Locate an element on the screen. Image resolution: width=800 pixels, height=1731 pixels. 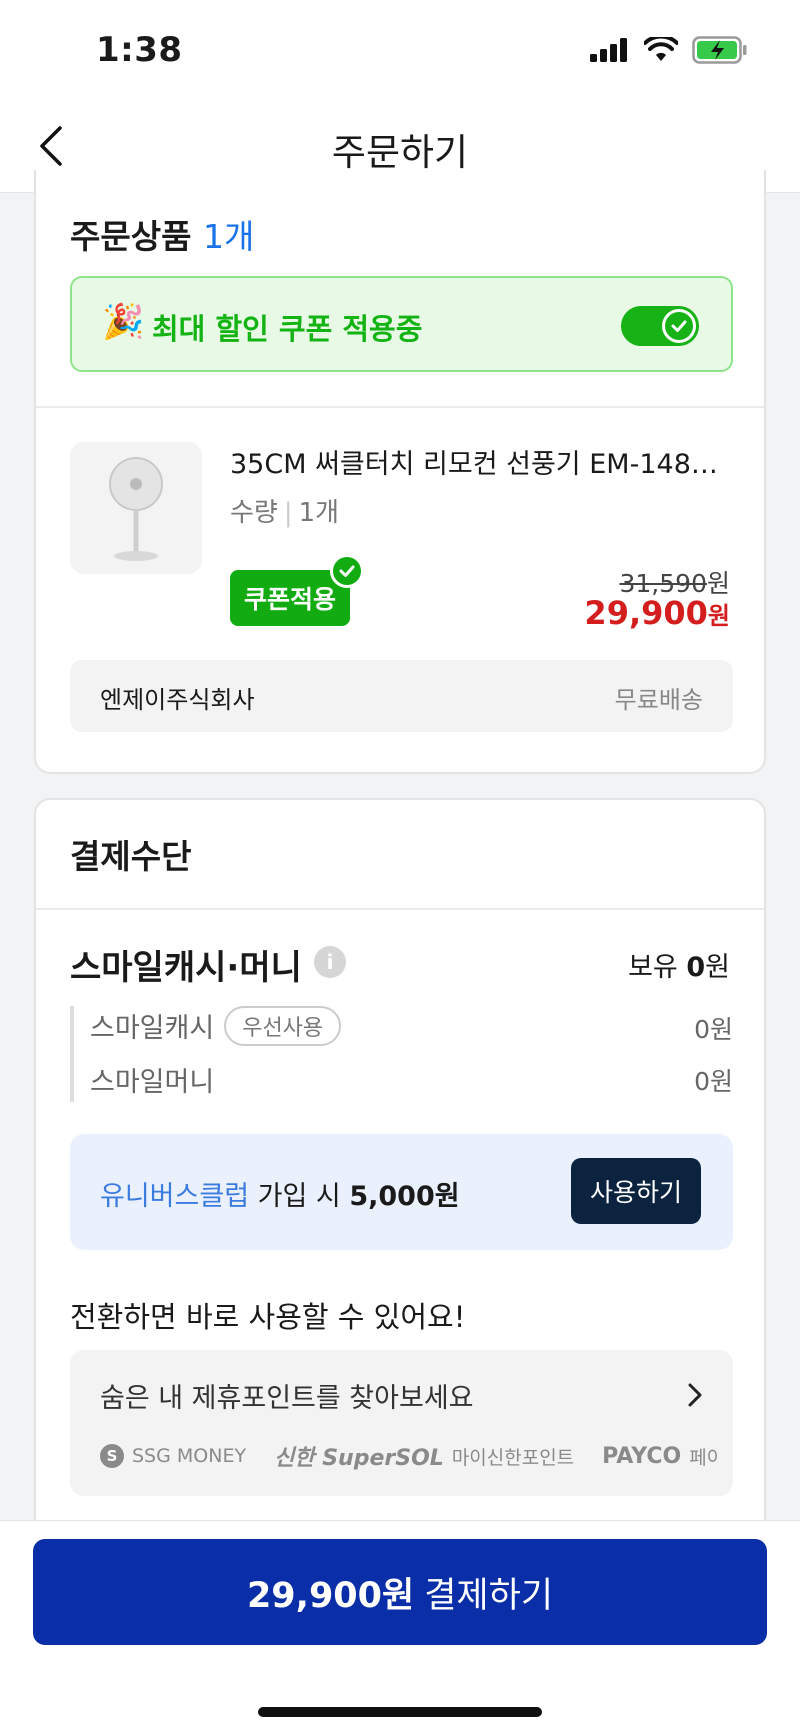
promo-text: 유니버스클럽 가입 시 5,000원 is located at coordinates (280, 1193).